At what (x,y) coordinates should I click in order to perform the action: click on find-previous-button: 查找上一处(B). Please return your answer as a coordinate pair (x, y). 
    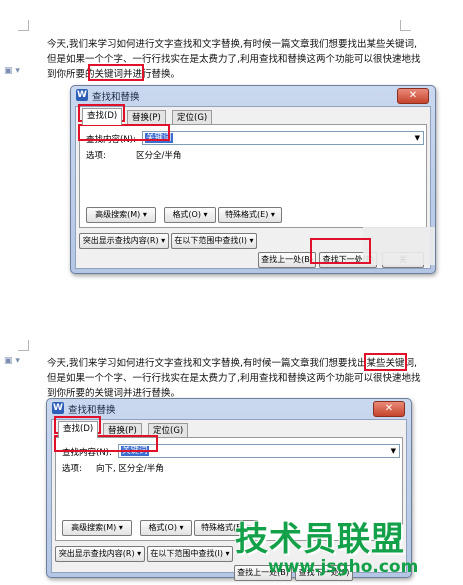
    Looking at the image, I should click on (287, 260).